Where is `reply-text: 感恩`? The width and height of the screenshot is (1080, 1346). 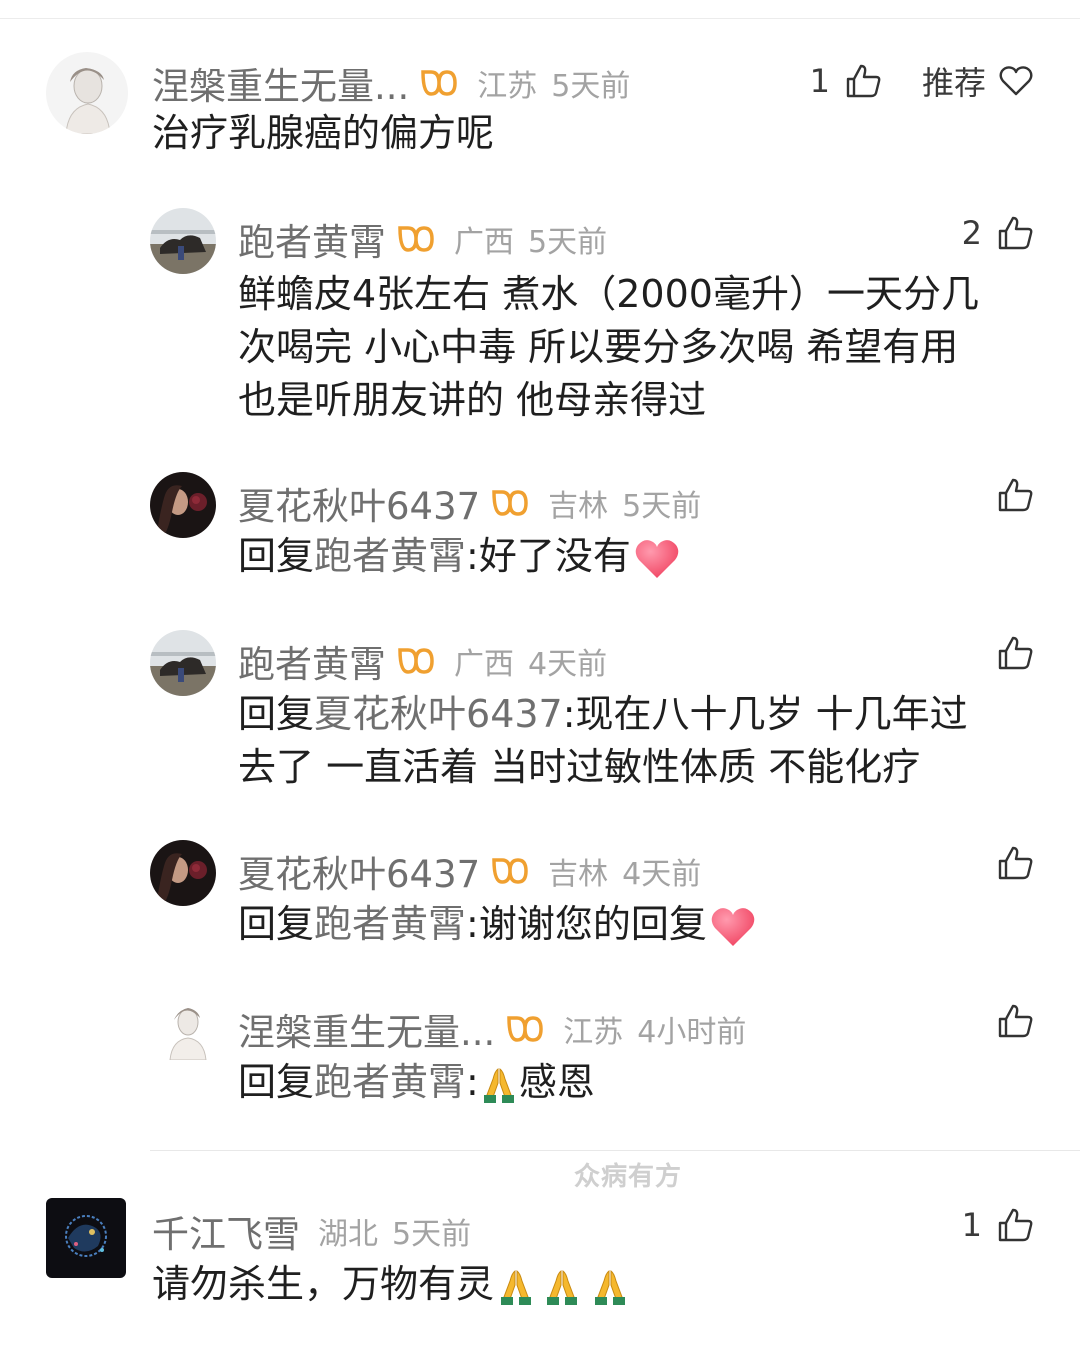 reply-text: 感恩 is located at coordinates (556, 1082).